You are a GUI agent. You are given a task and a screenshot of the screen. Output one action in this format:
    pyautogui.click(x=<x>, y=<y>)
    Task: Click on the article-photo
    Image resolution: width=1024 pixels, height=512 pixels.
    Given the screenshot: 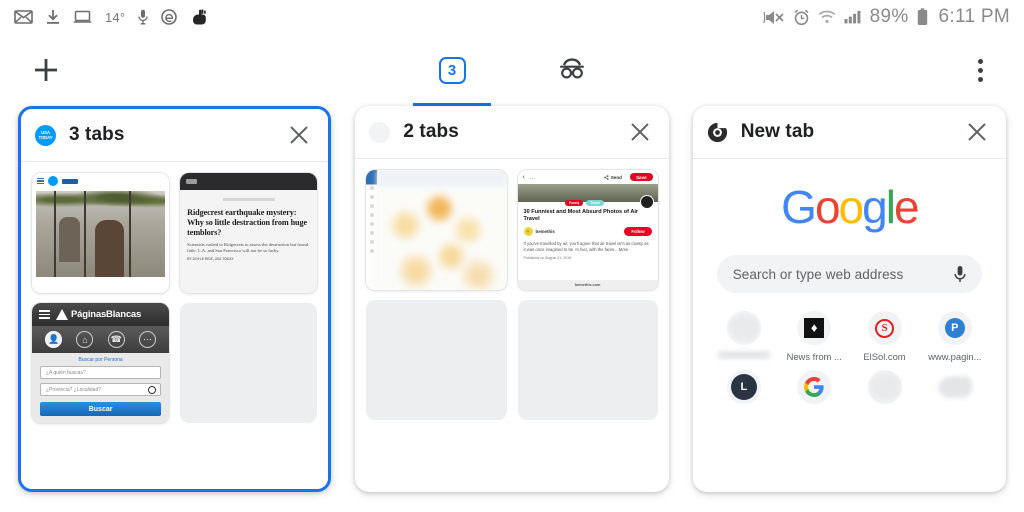 What is the action you would take?
    pyautogui.click(x=101, y=234)
    